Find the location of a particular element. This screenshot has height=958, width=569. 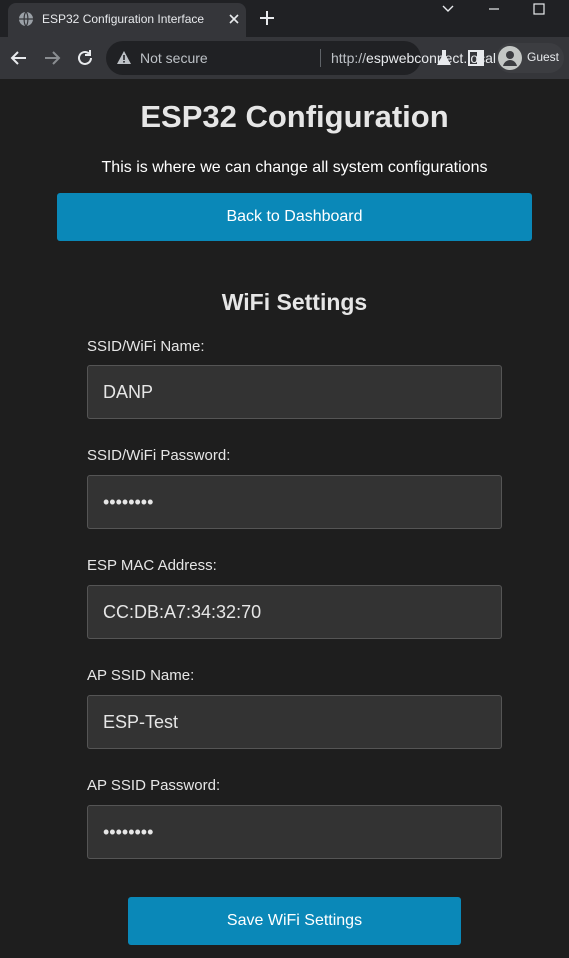

forward-arrow-icon is located at coordinates (52, 58).